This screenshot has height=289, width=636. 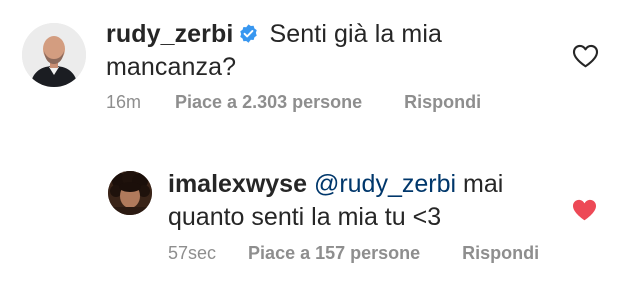 I want to click on comment-2-mention: @rudy_zerbi, so click(x=385, y=184).